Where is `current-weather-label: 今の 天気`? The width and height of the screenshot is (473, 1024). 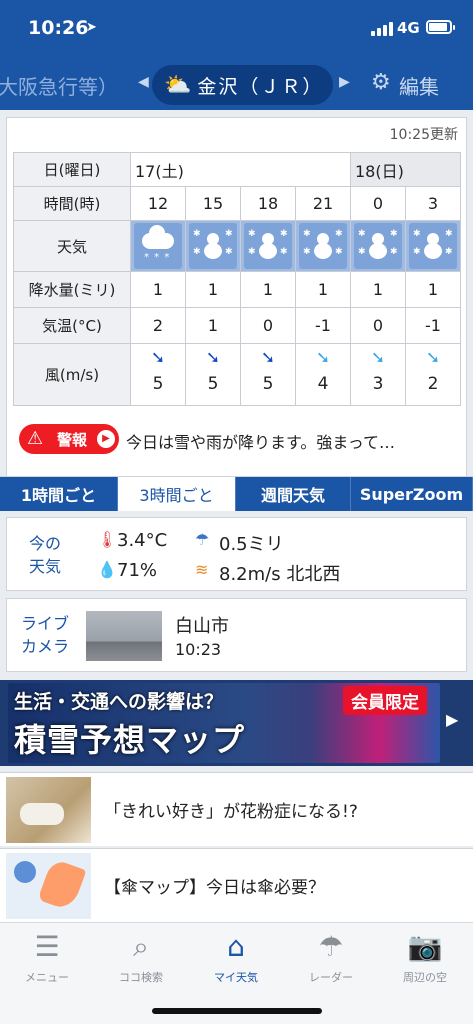
current-weather-label: 今の 天気 is located at coordinates (45, 555).